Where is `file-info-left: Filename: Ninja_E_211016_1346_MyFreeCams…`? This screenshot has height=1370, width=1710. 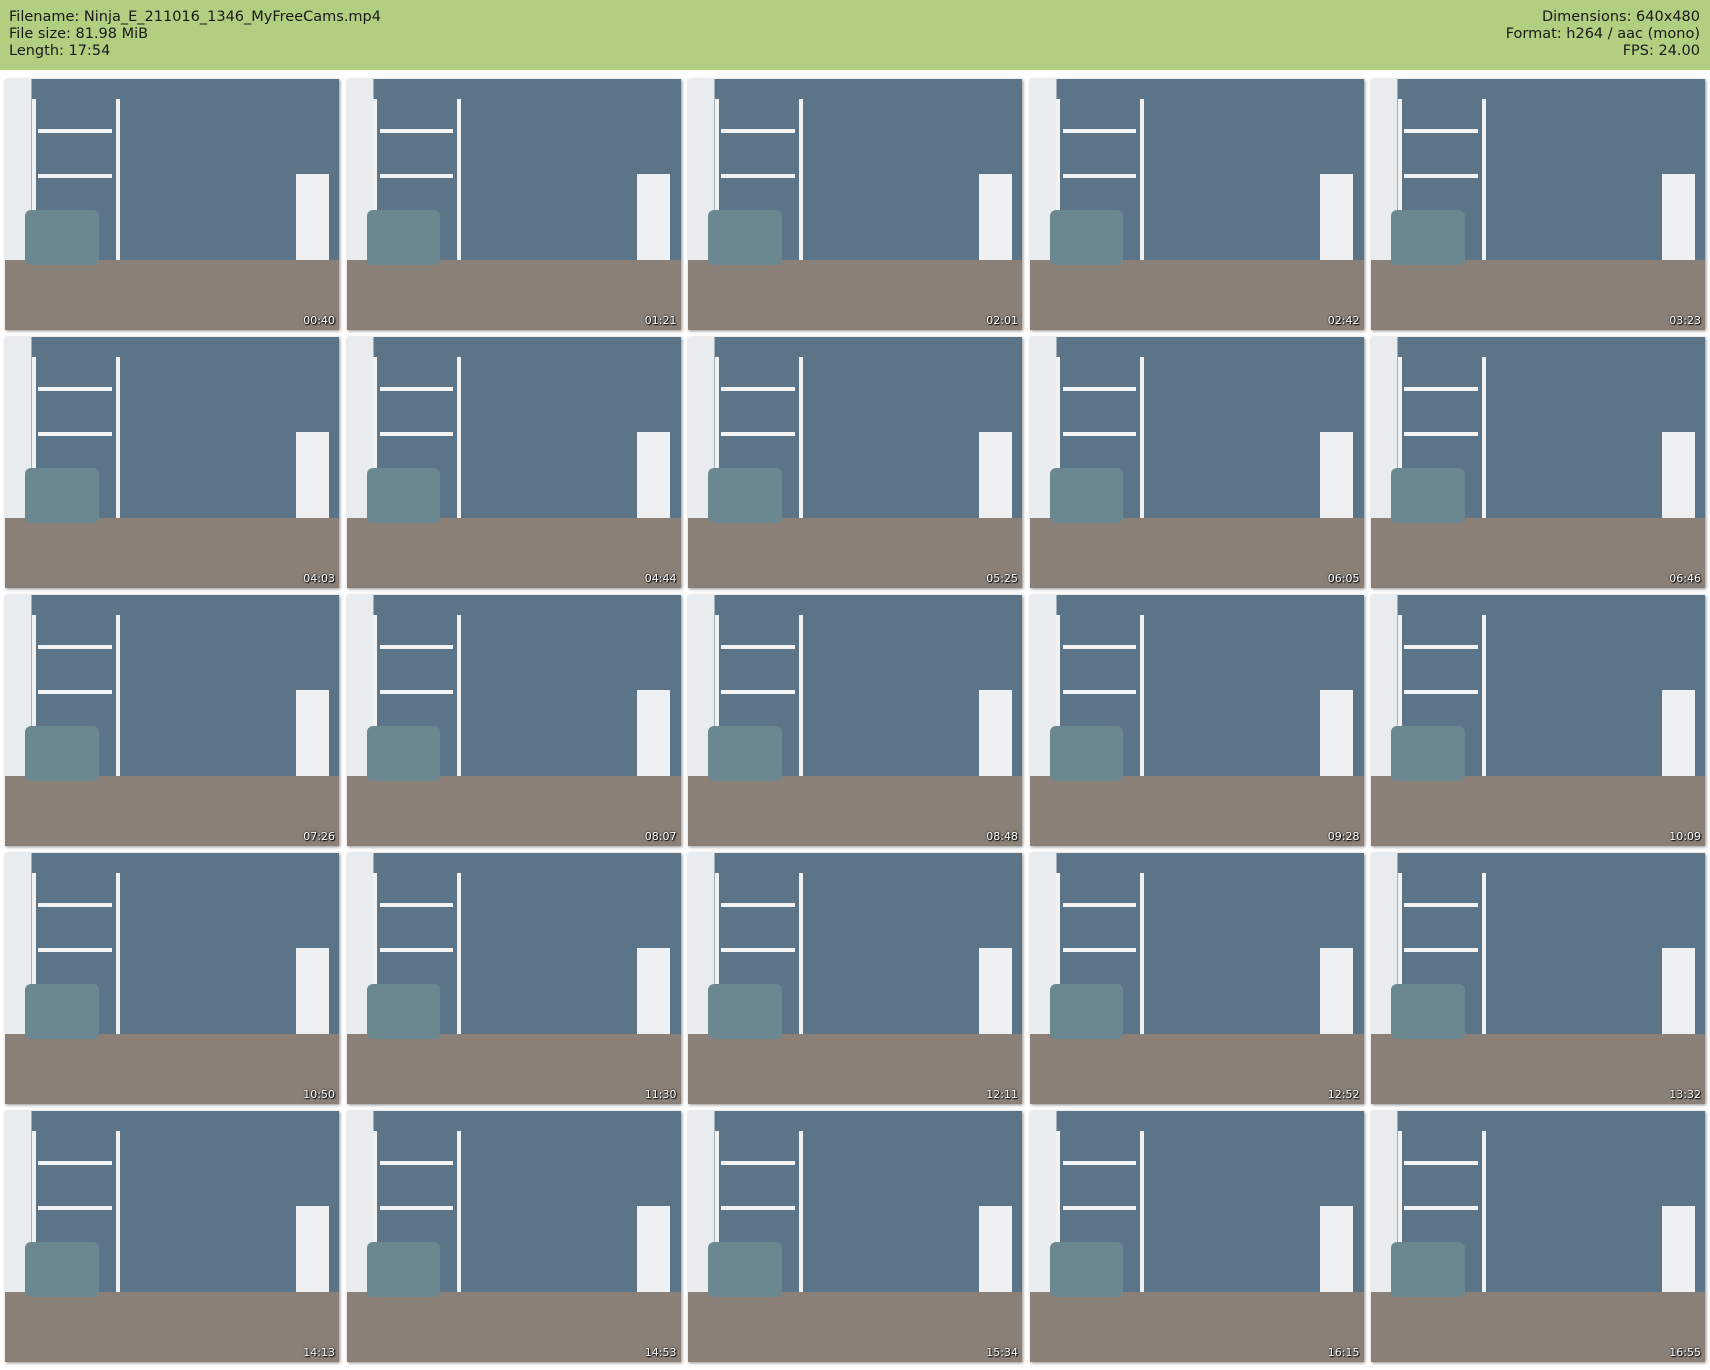 file-info-left: Filename: Ninja_E_211016_1346_MyFreeCams… is located at coordinates (195, 34).